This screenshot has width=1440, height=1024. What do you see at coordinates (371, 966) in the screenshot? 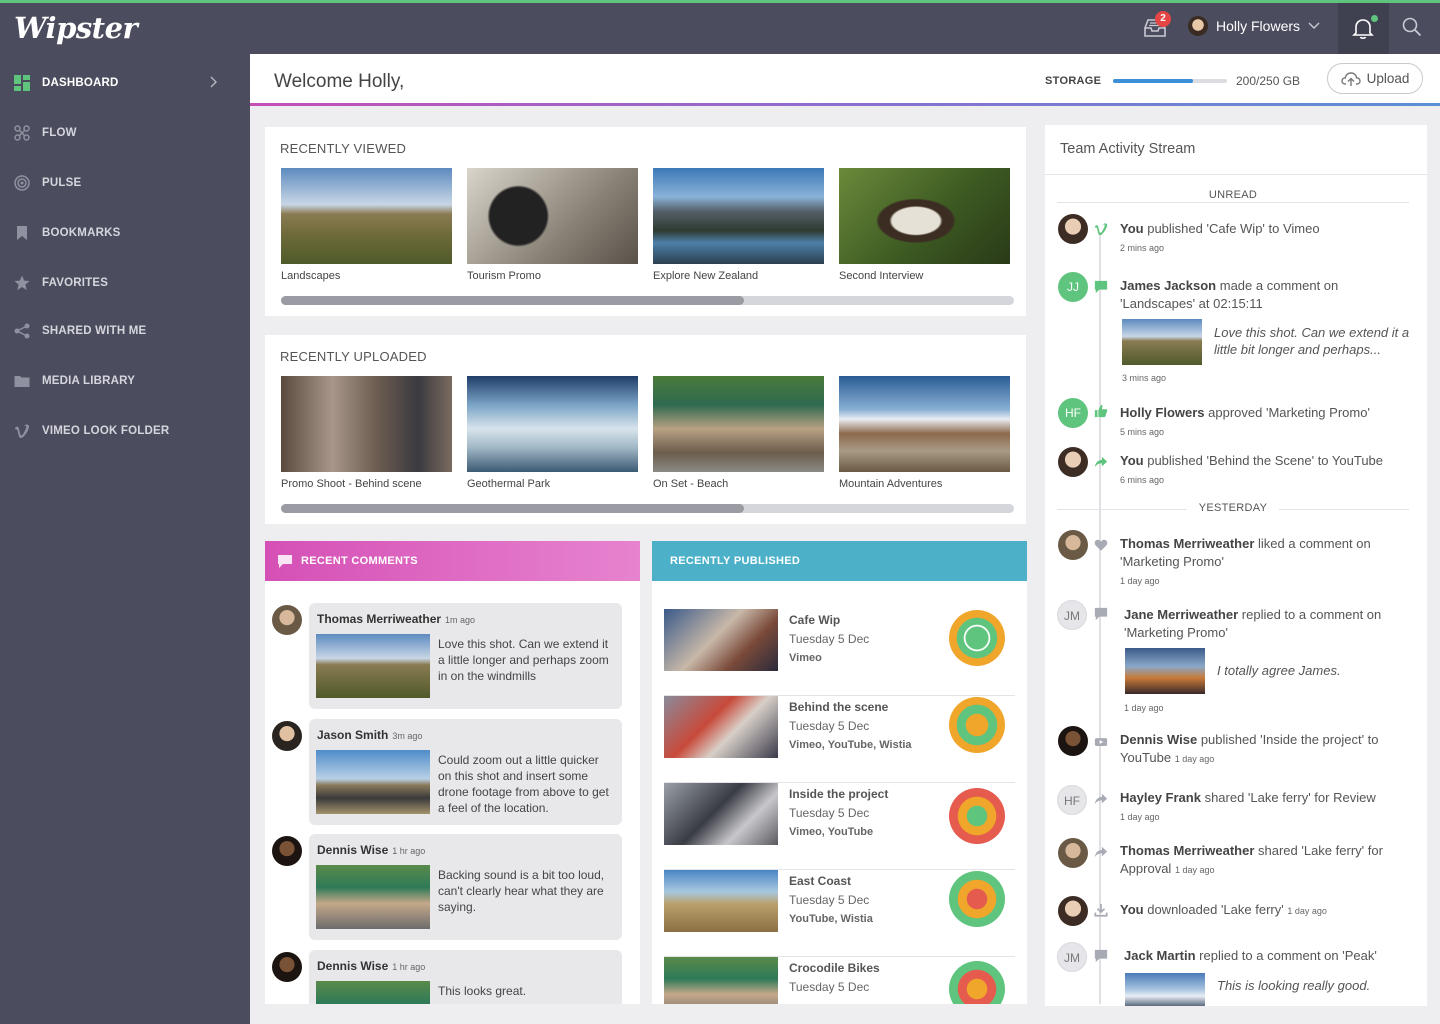
I see `comment-author: Dennis Wise 1 hr ago` at bounding box center [371, 966].